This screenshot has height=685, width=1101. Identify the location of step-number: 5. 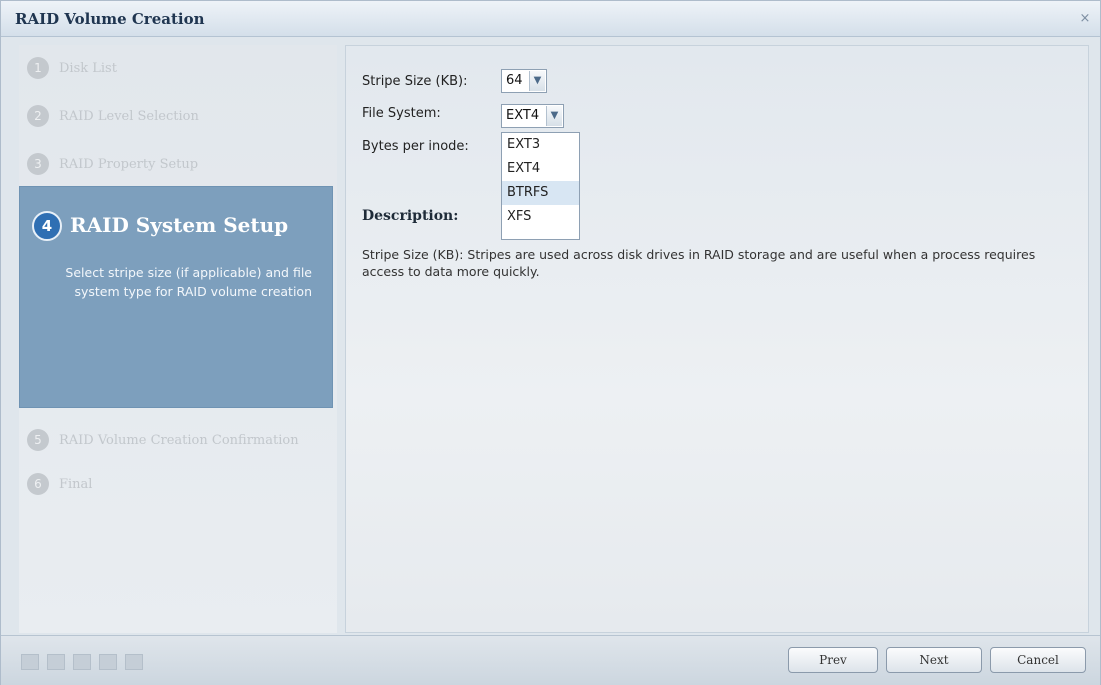
(38, 440).